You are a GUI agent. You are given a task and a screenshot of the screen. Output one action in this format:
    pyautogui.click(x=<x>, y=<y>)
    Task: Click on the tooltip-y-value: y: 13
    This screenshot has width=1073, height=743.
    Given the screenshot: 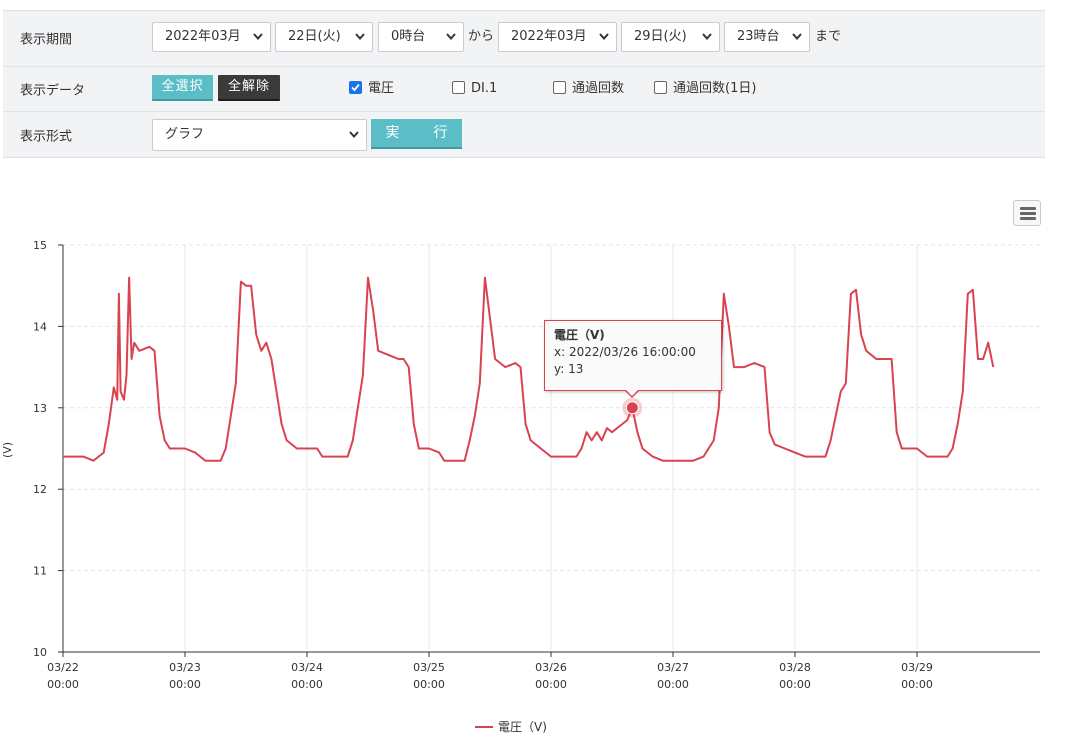 What is the action you would take?
    pyautogui.click(x=569, y=369)
    